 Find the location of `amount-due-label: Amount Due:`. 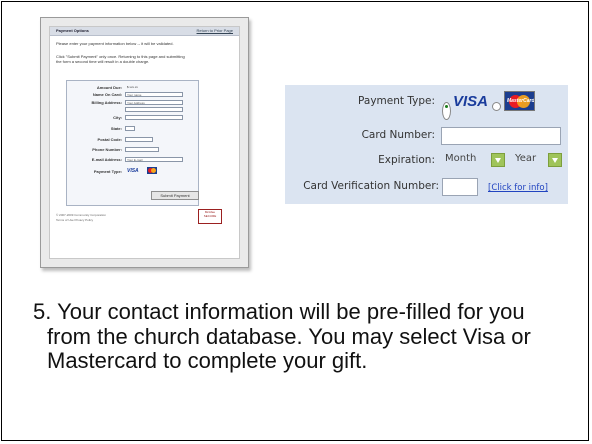

amount-due-label: Amount Due: is located at coordinates (109, 87).